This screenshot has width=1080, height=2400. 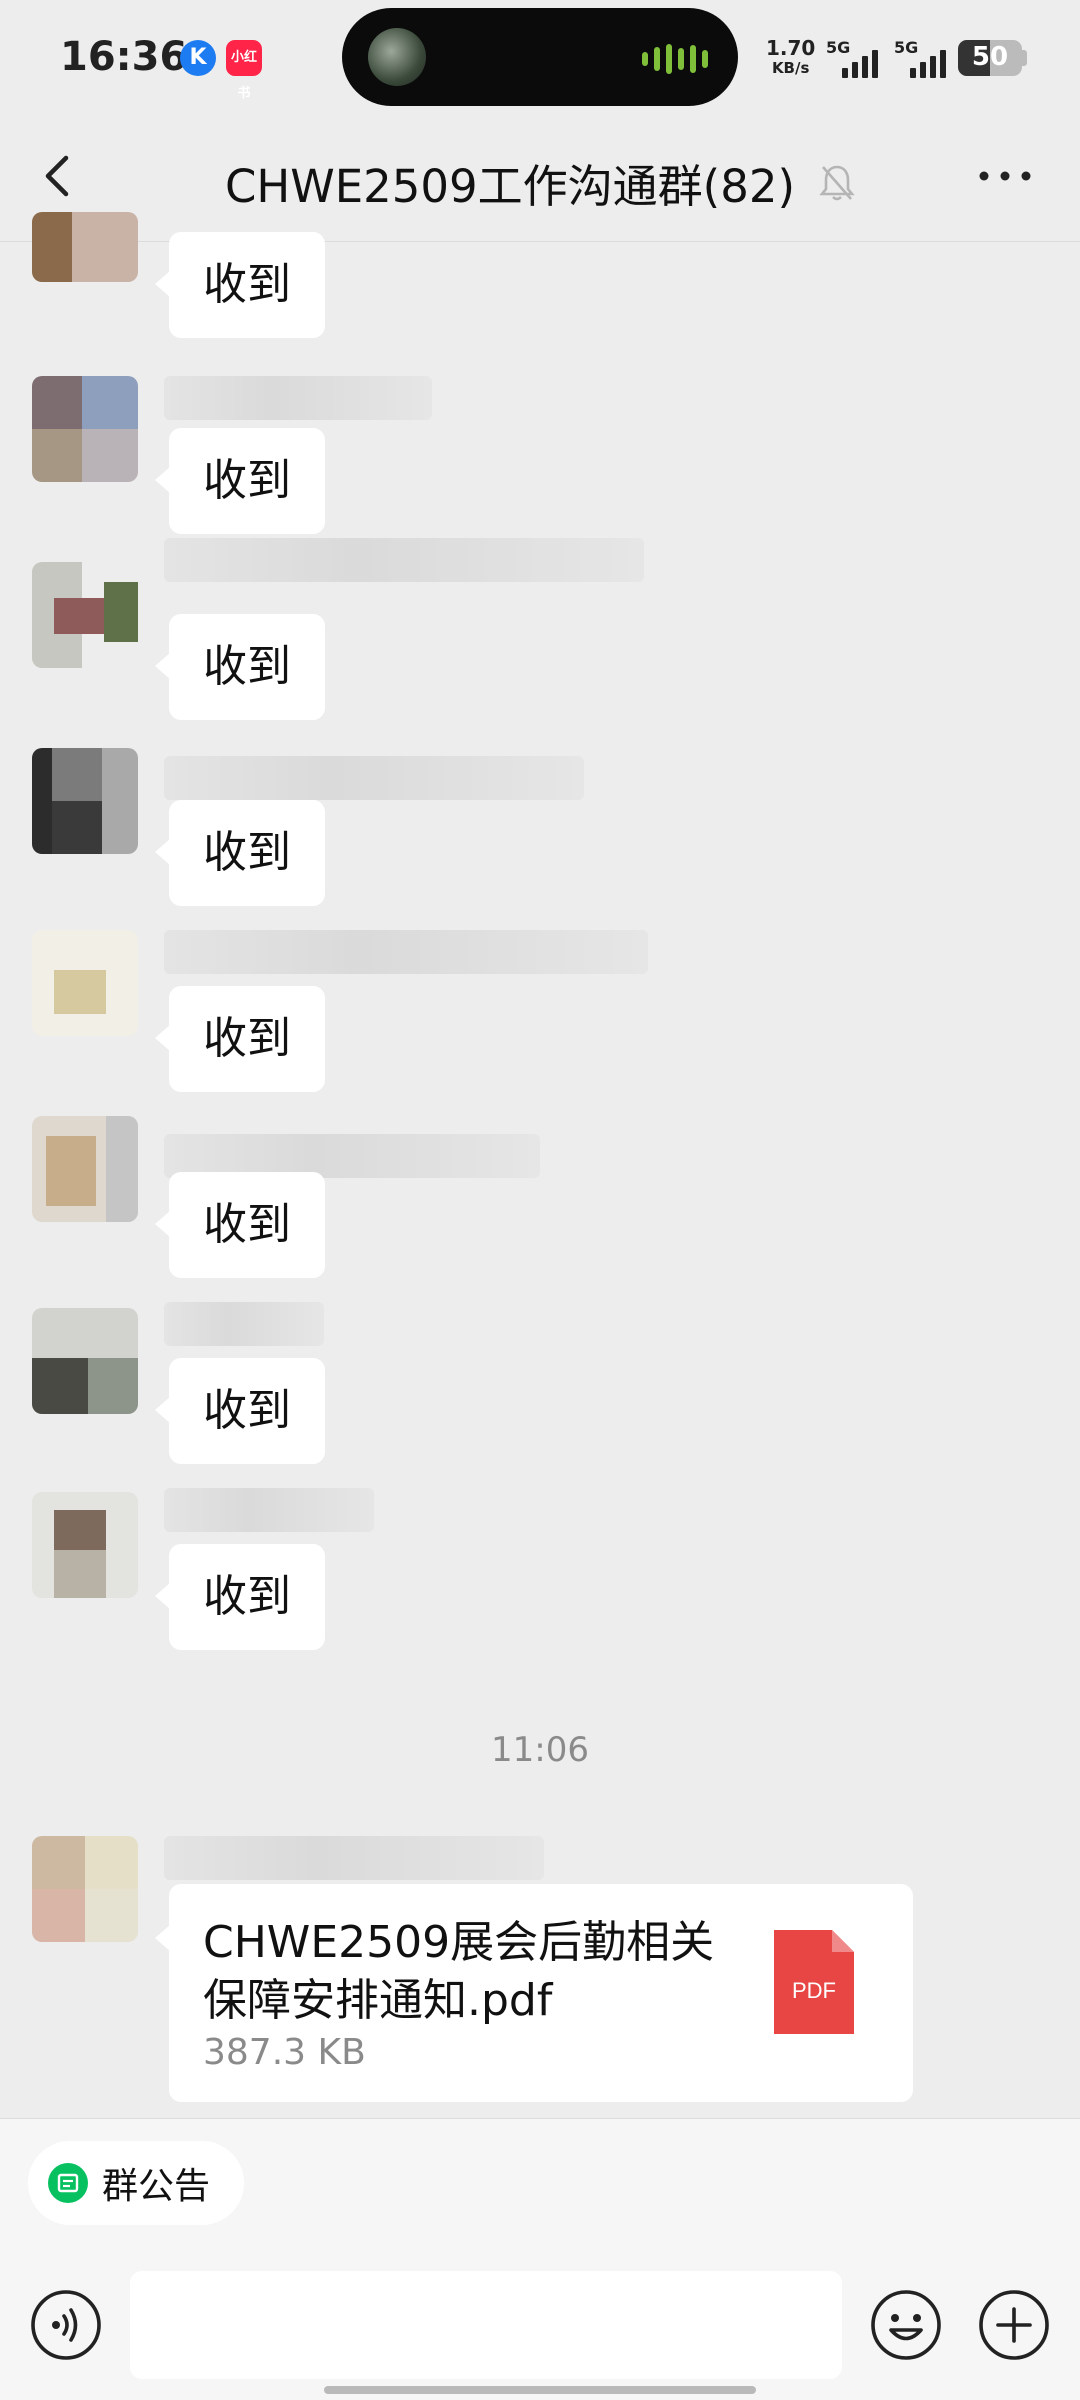 I want to click on plus-icon, so click(x=1014, y=2325).